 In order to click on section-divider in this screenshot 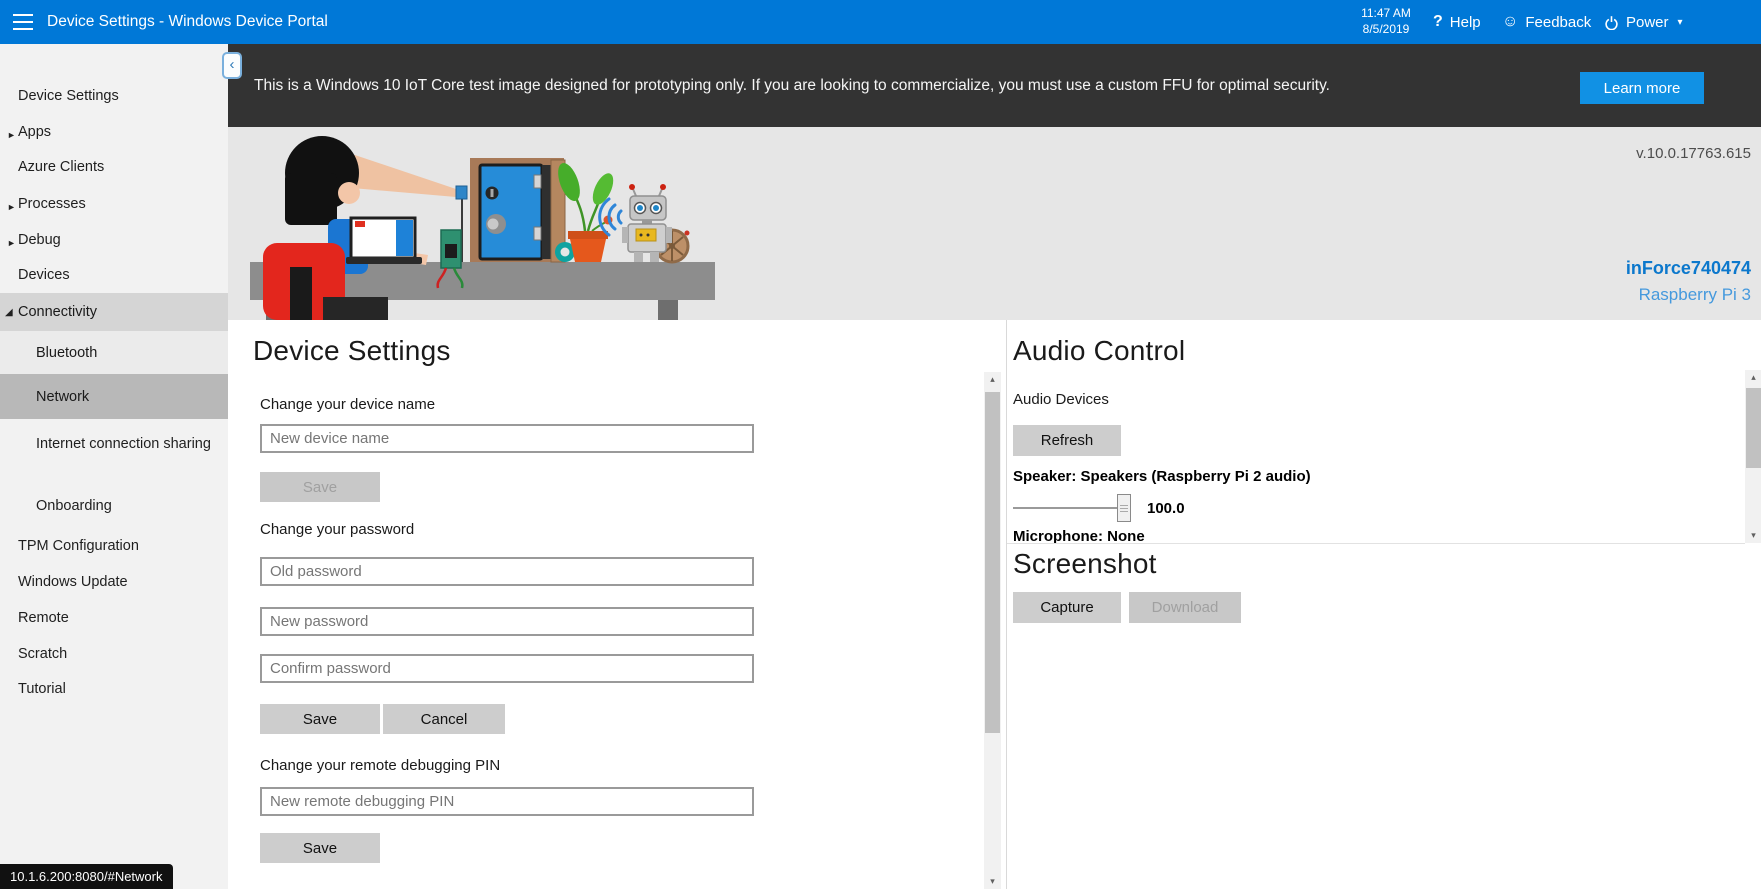, I will do `click(1376, 543)`.